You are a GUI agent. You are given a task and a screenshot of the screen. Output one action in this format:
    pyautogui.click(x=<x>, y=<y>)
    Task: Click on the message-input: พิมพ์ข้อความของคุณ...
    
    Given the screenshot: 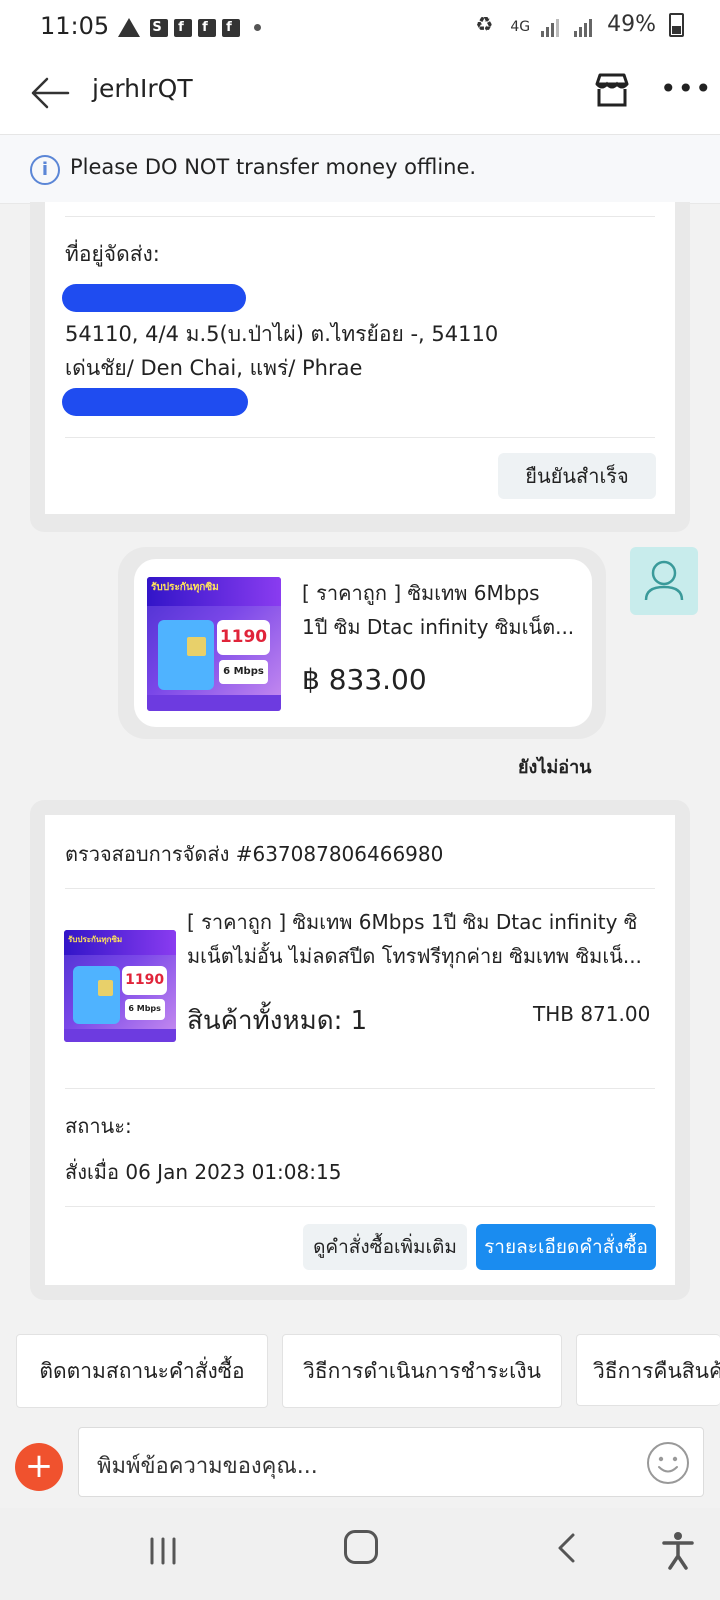 What is the action you would take?
    pyautogui.click(x=391, y=1462)
    